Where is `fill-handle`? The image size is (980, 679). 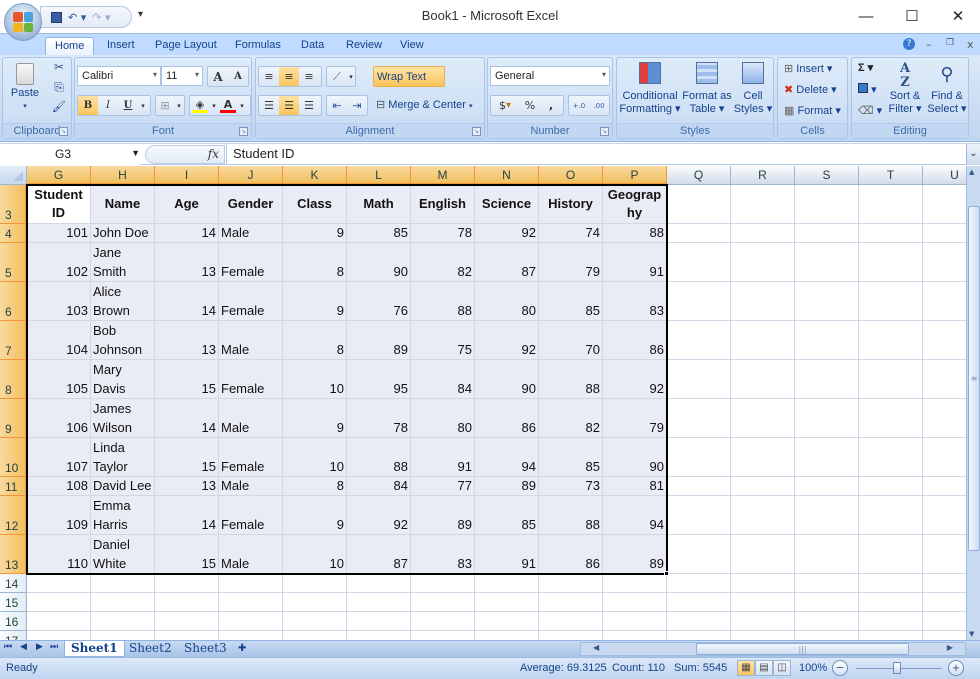 fill-handle is located at coordinates (666, 573).